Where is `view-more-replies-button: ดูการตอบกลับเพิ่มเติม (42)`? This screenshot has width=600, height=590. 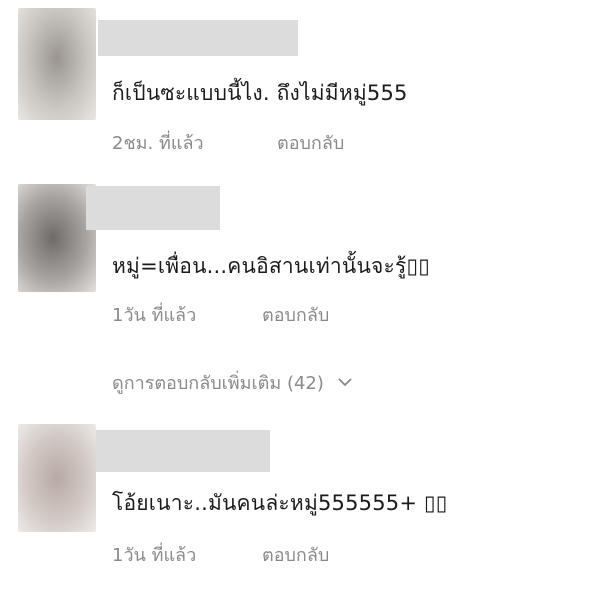 view-more-replies-button: ดูการตอบกลับเพิ่มเติม (42) is located at coordinates (232, 382).